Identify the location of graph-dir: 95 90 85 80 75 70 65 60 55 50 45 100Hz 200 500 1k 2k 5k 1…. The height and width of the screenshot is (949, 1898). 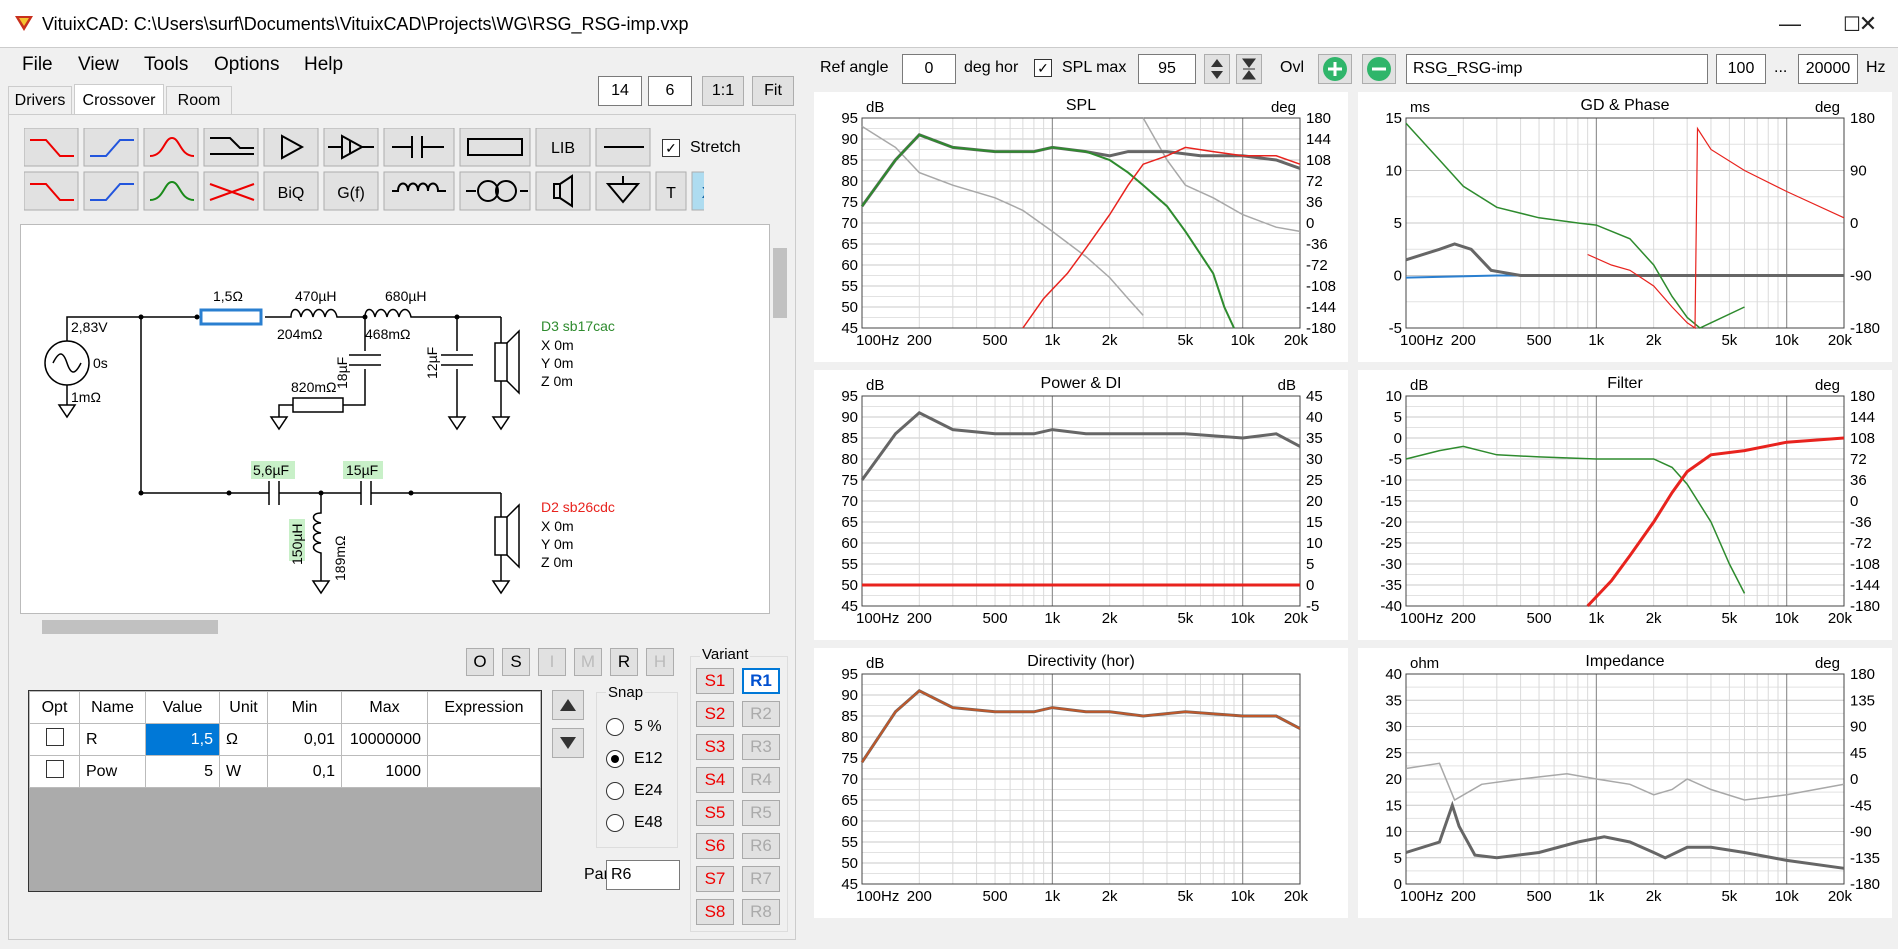
(1081, 783).